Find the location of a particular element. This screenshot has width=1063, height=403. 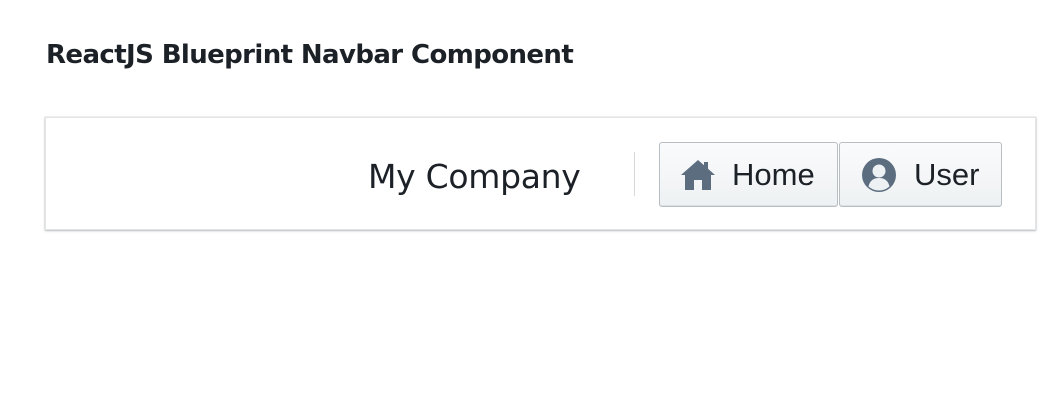

navbar-brand: My Company is located at coordinates (474, 176).